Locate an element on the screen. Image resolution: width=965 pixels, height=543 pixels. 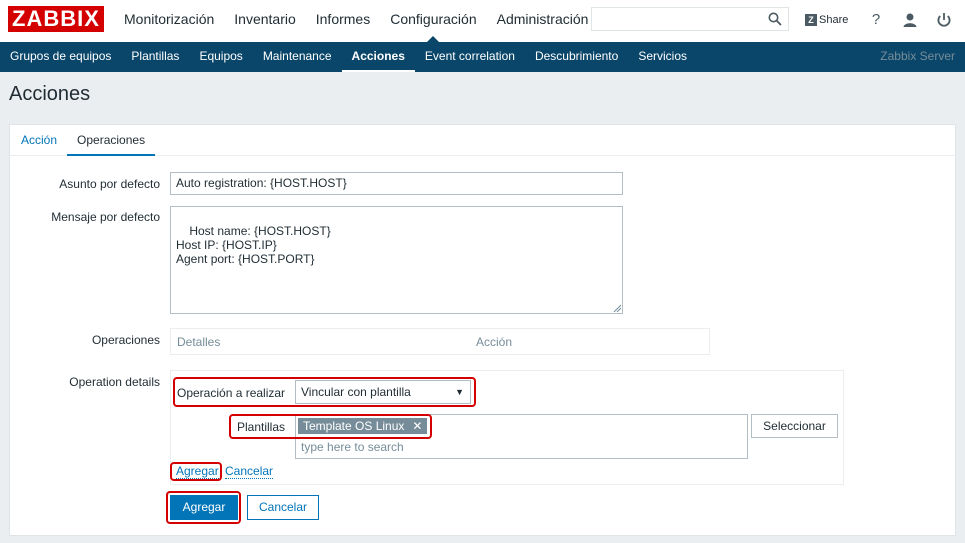
subject-label: Asunto por defecto is located at coordinates (109, 184).